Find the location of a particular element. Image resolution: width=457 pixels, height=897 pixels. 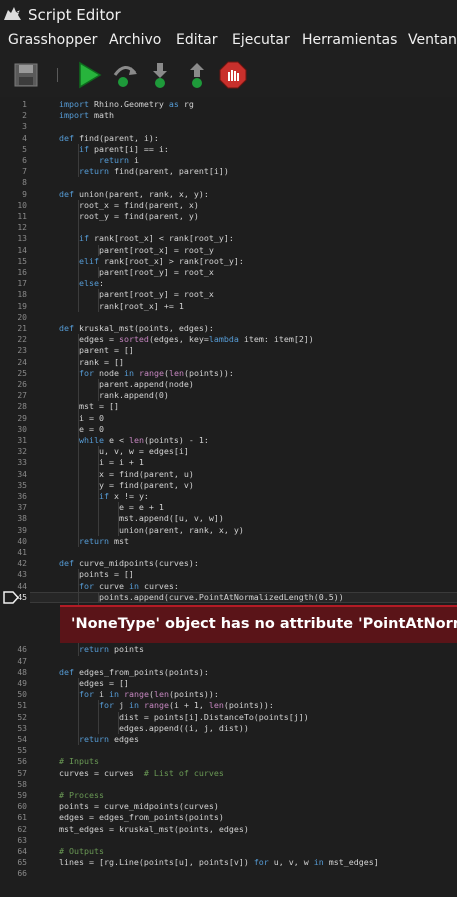

line-number: 55 is located at coordinates (22, 751).